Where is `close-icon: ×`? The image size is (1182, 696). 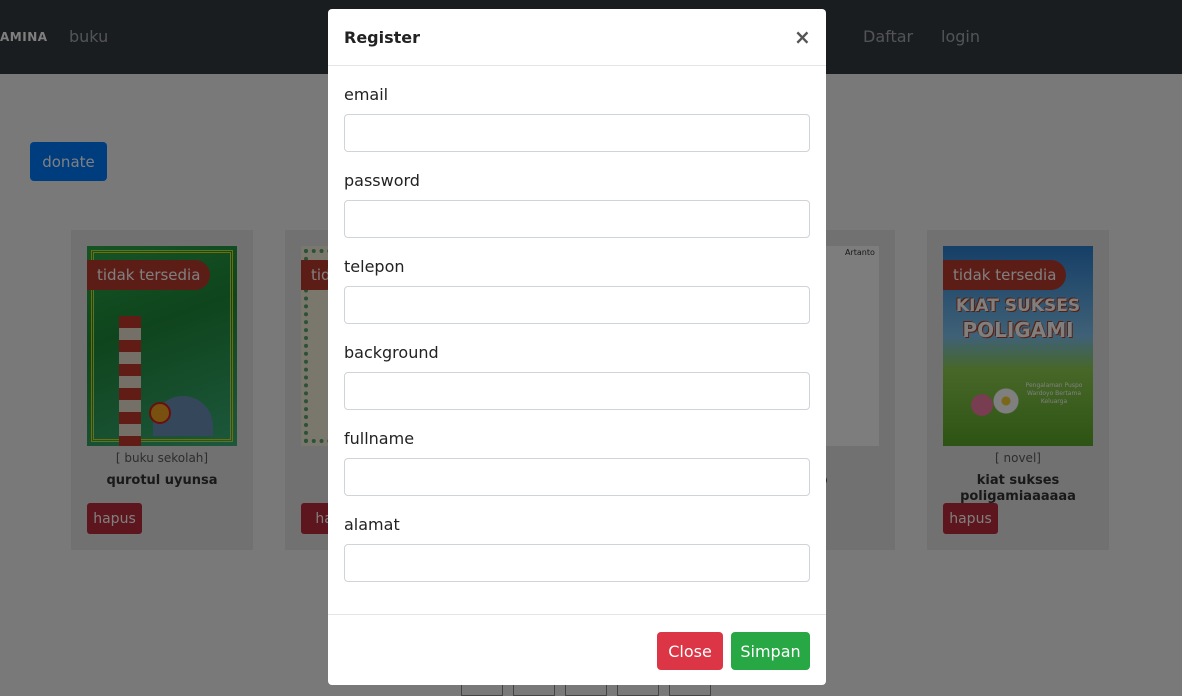
close-icon: × is located at coordinates (802, 37).